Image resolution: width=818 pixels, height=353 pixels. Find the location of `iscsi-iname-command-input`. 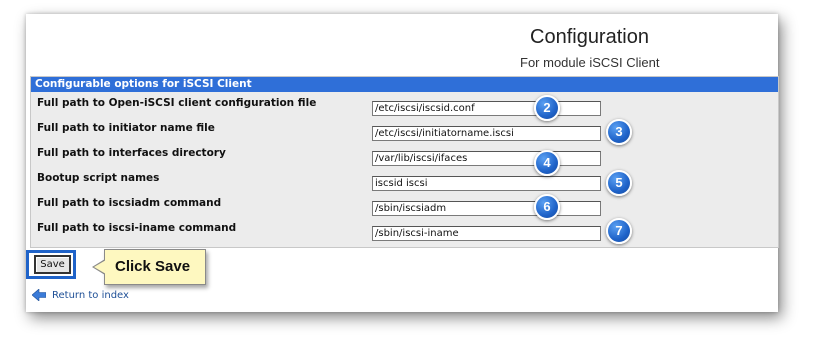

iscsi-iname-command-input is located at coordinates (486, 233).